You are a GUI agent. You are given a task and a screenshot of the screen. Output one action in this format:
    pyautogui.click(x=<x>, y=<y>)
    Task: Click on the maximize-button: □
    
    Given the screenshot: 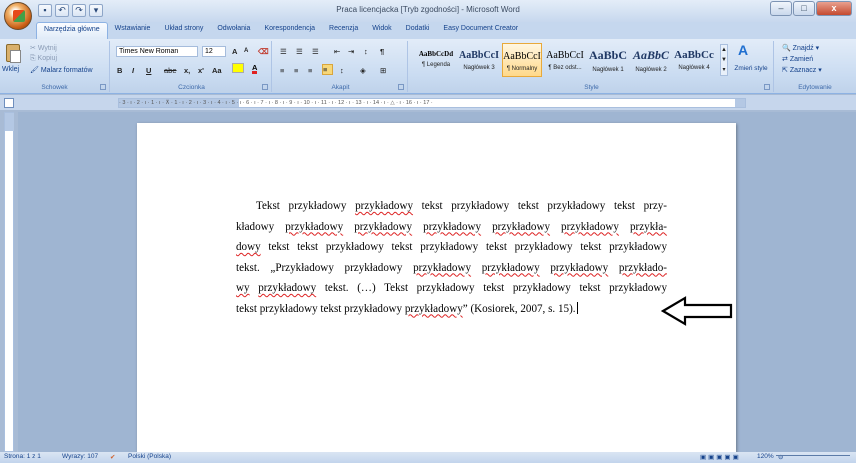 What is the action you would take?
    pyautogui.click(x=804, y=8)
    